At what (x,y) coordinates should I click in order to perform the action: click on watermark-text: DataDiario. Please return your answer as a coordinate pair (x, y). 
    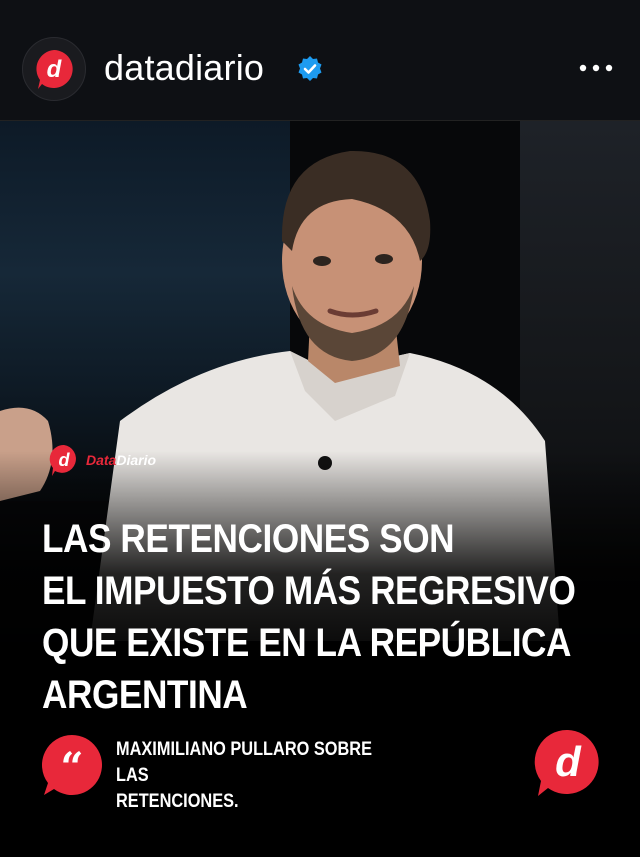
    Looking at the image, I should click on (121, 460).